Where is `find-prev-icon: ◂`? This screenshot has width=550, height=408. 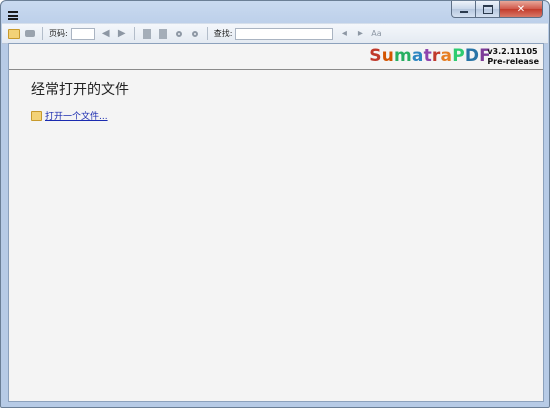 find-prev-icon: ◂ is located at coordinates (344, 33).